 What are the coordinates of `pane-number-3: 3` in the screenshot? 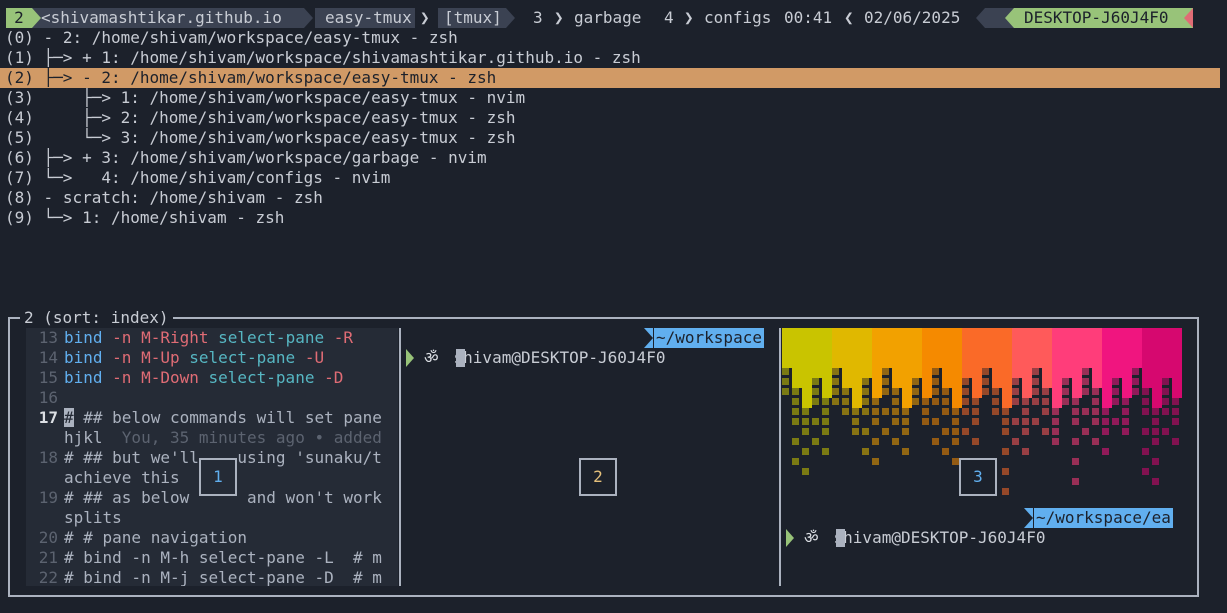 It's located at (978, 477).